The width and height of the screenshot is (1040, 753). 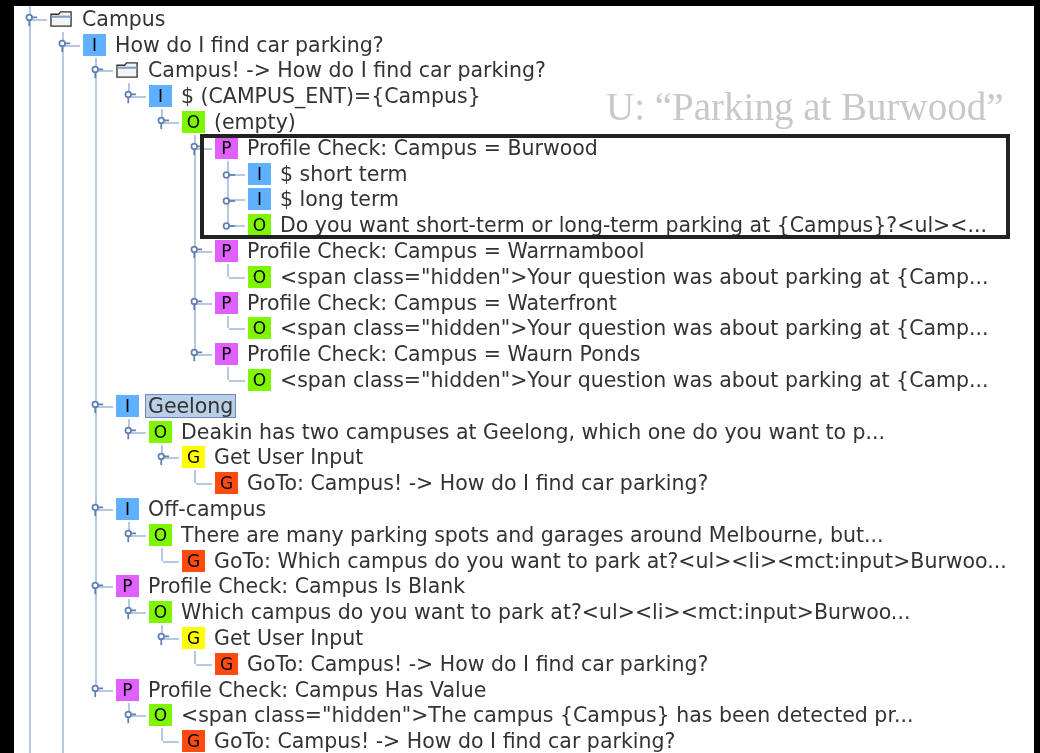 What do you see at coordinates (207, 509) in the screenshot?
I see `tree-node-label: Off-campus` at bounding box center [207, 509].